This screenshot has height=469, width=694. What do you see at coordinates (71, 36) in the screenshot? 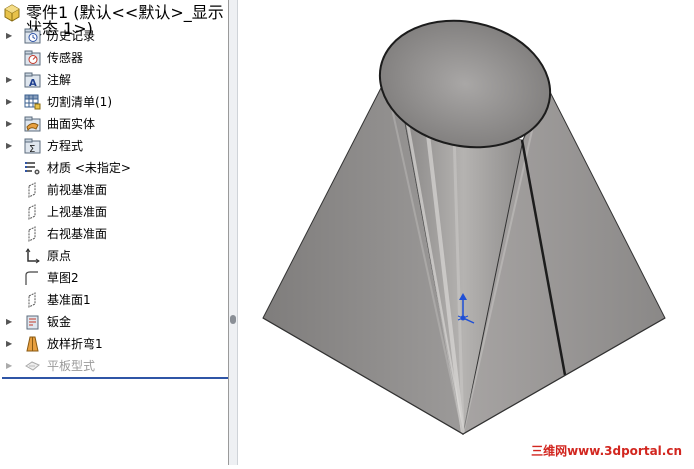
I see `tree-item-label: 历史记录` at bounding box center [71, 36].